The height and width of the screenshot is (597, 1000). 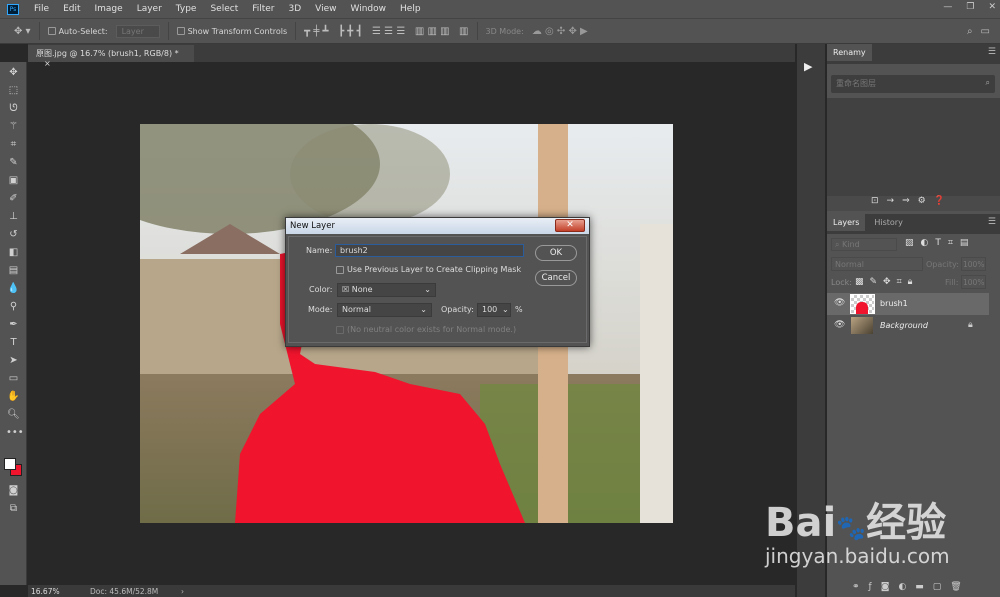 I want to click on layer-name: Background, so click(x=904, y=325).